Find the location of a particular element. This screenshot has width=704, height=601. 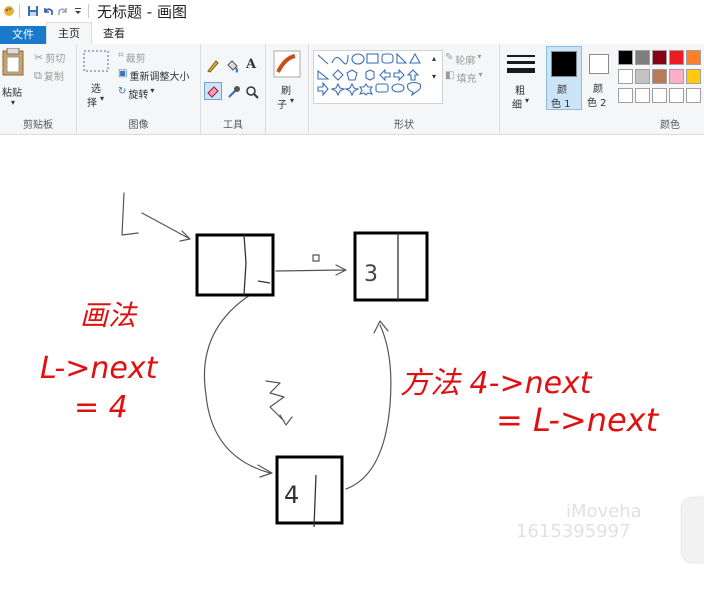

tools-group: A 工具 is located at coordinates (233, 89).